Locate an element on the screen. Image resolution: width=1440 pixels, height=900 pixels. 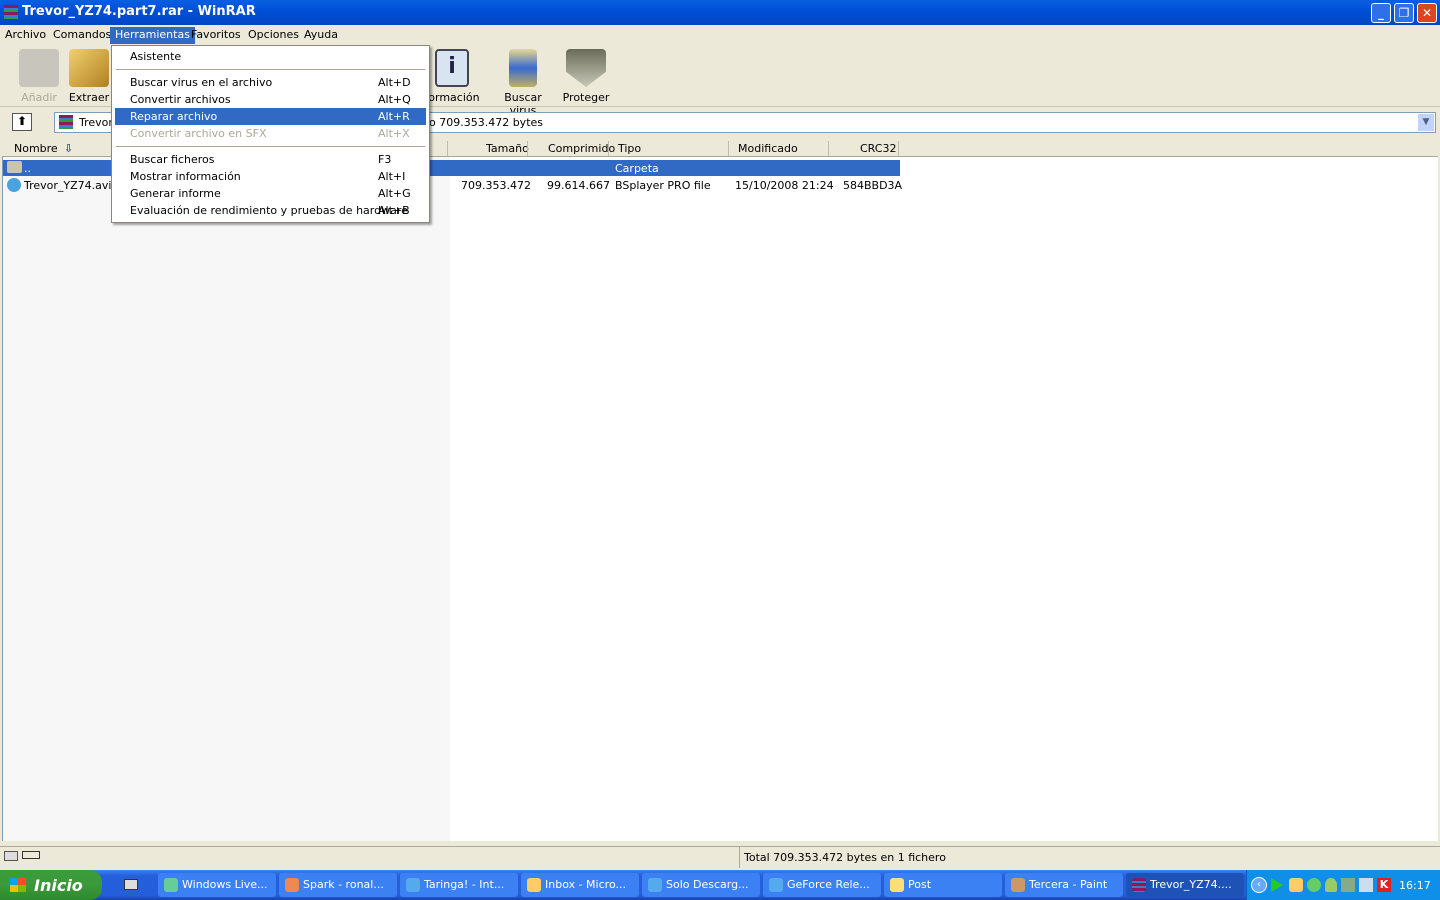
scan-virus-button: Buscar virus is located at coordinates (523, 83).